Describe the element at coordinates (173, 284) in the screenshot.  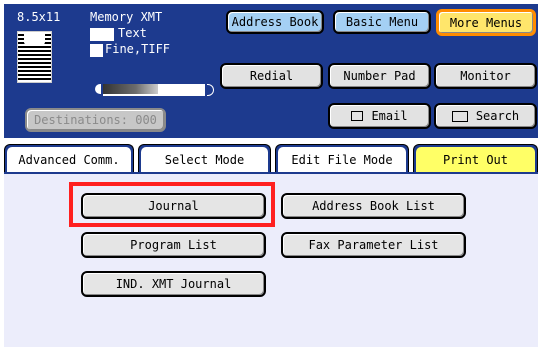
I see `ind-xmt-journal-button: IND. XMT Journal` at that location.